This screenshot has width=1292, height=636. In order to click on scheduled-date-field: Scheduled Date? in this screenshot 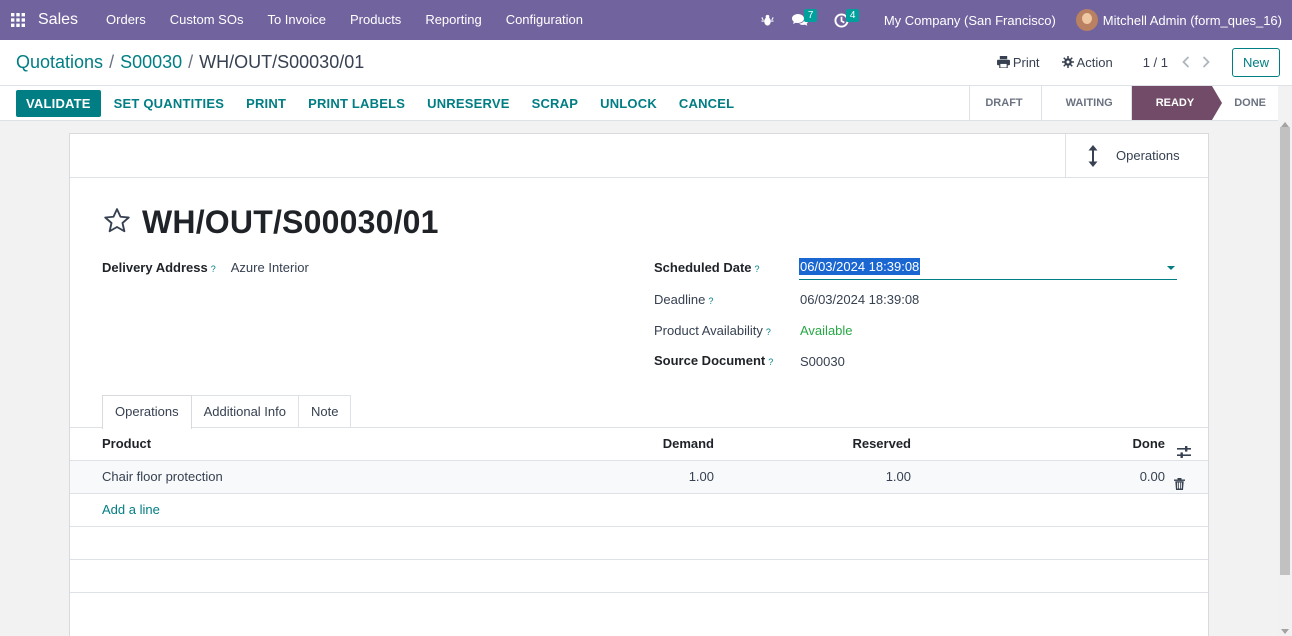, I will do `click(707, 267)`.